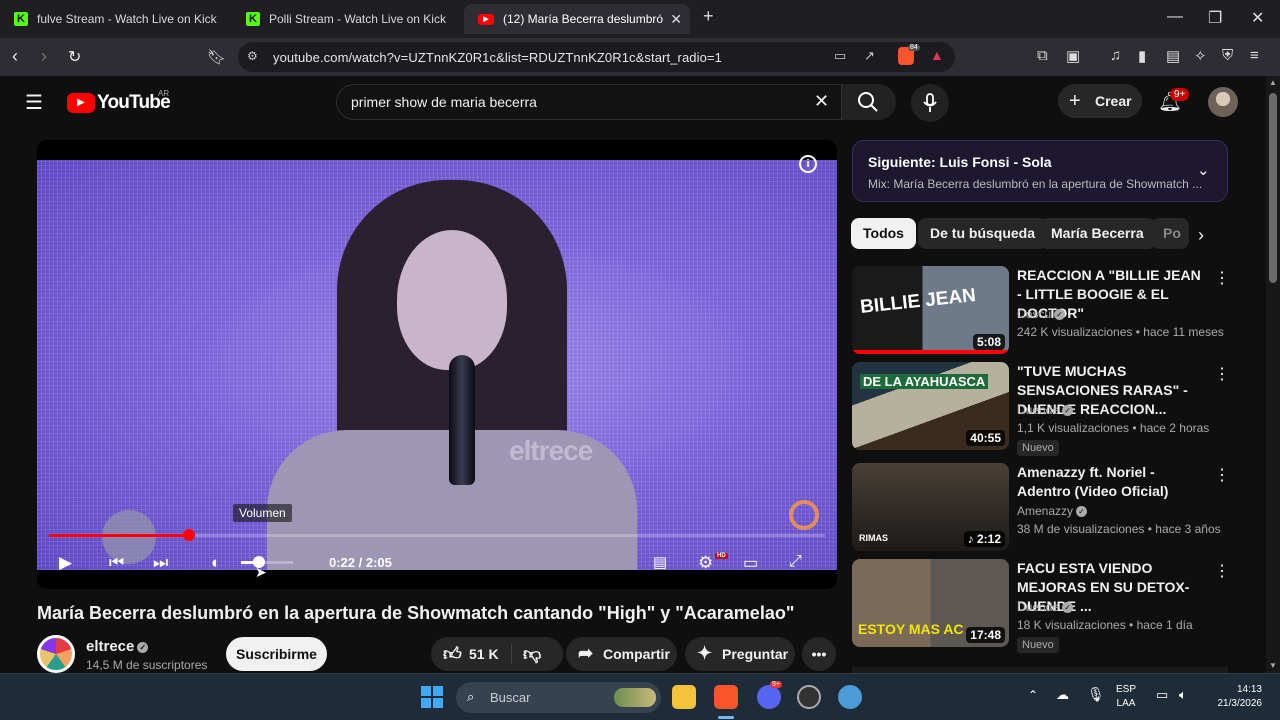  What do you see at coordinates (1273, 665) in the screenshot?
I see `scroll-down-icon: ▼` at bounding box center [1273, 665].